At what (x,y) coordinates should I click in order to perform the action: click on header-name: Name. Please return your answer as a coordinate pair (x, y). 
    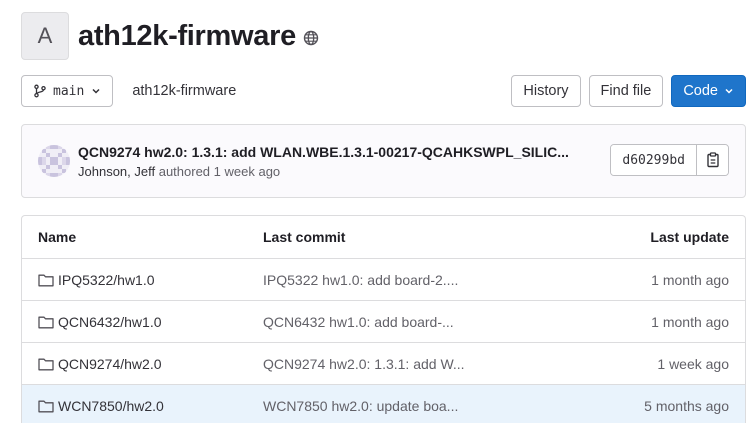
    Looking at the image, I should click on (57, 237).